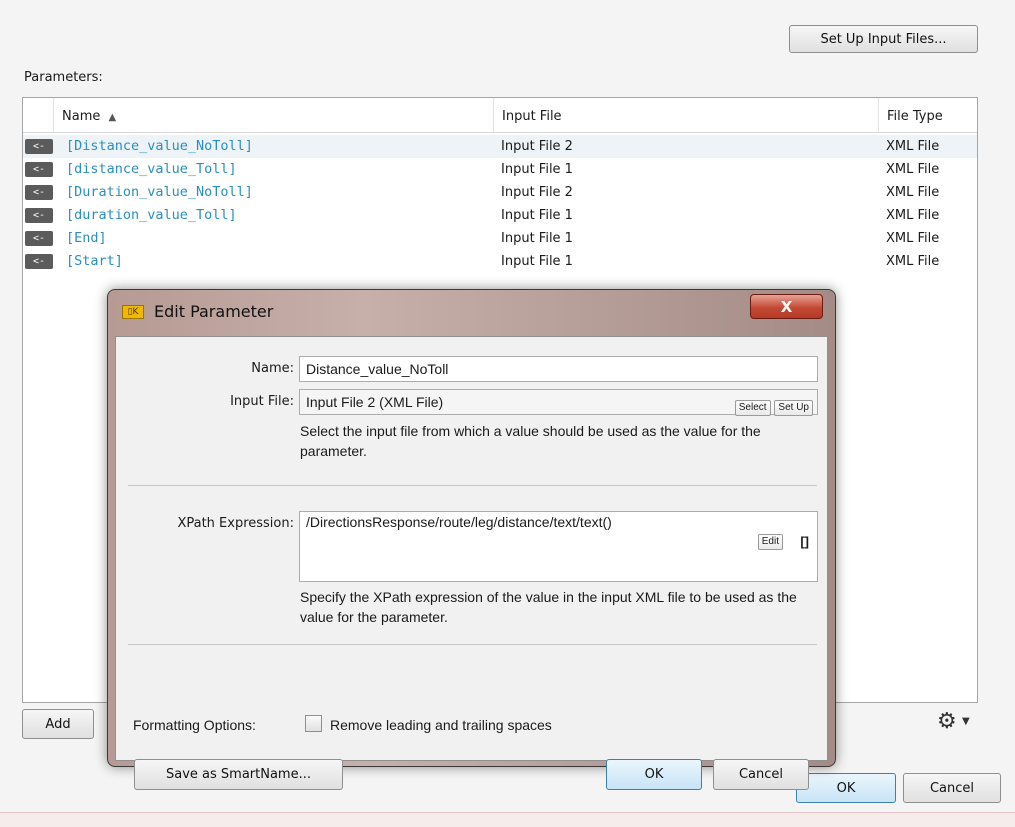 The width and height of the screenshot is (1015, 827). I want to click on parameter-name: [duration_value_Toll], so click(151, 215).